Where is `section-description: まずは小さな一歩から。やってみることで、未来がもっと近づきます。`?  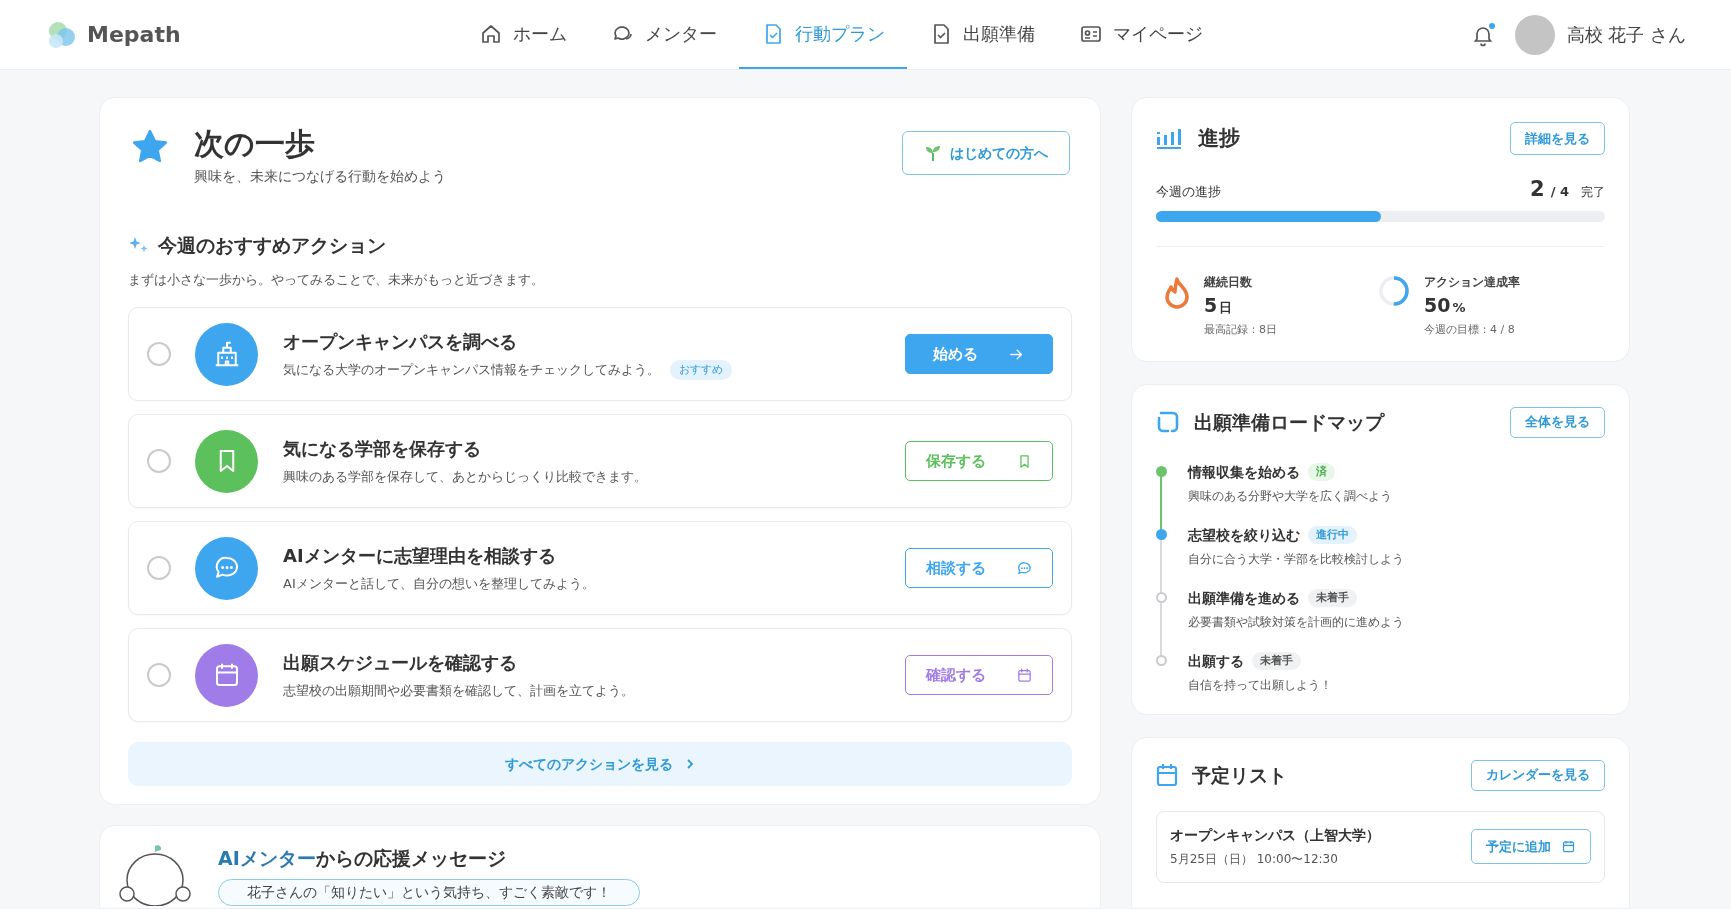 section-description: まずは小さな一歩から。やってみることで、未来がもっと近づきます。 is located at coordinates (336, 279).